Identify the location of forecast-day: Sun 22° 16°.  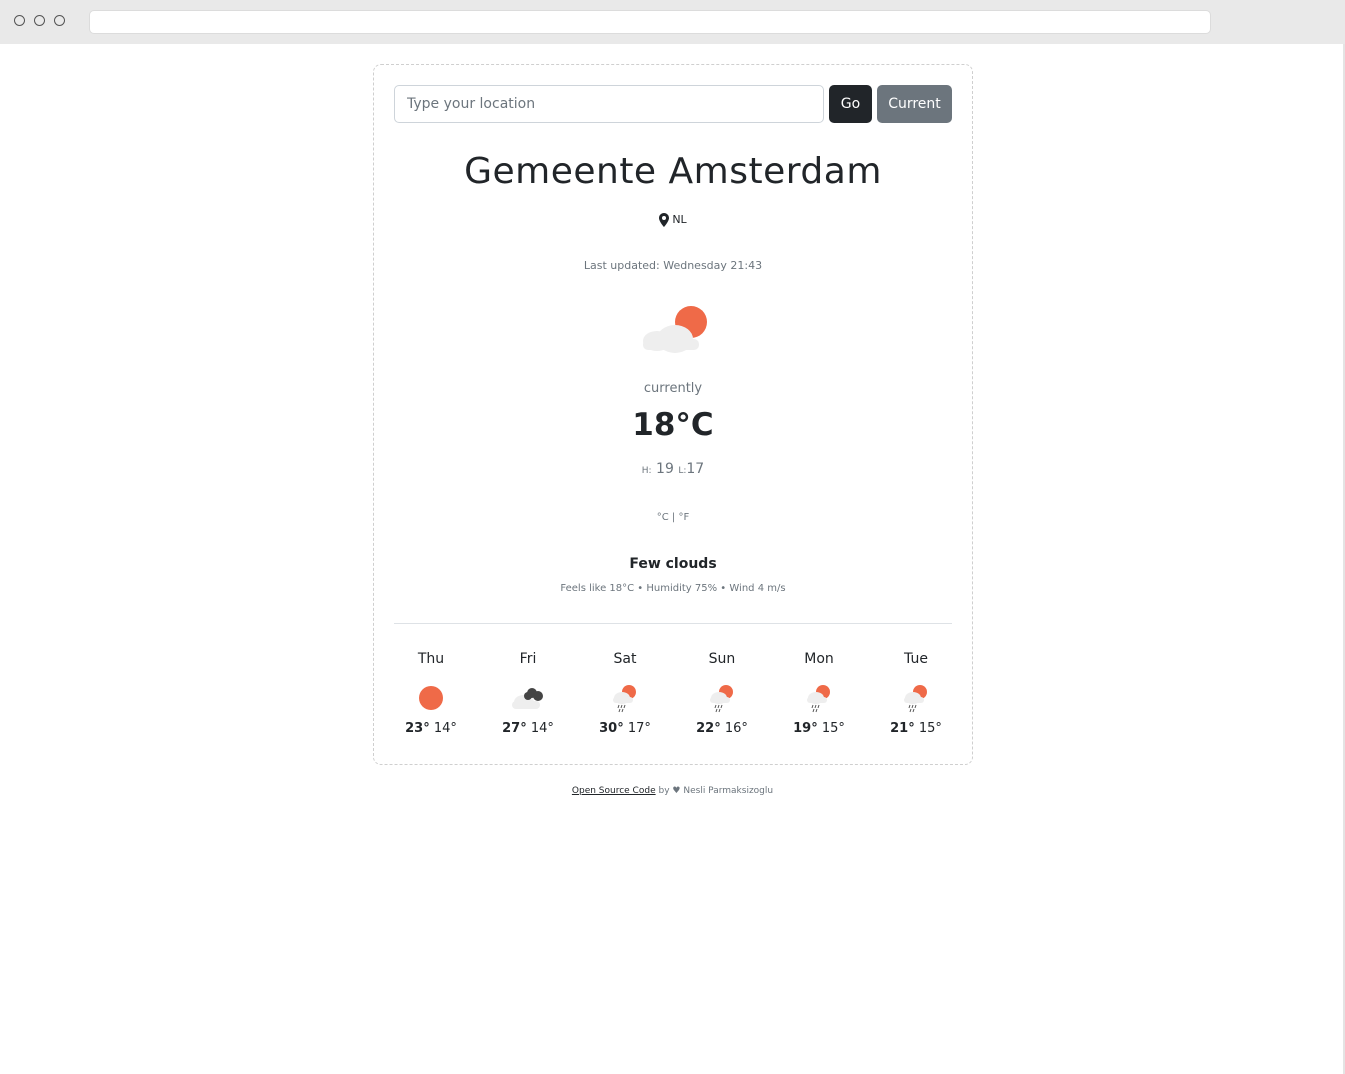
(722, 693).